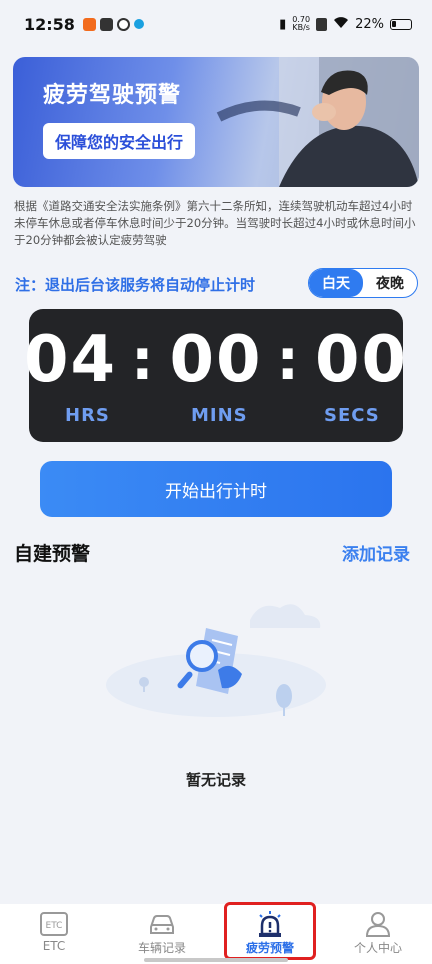 The height and width of the screenshot is (964, 432). I want to click on wifi-icon, so click(341, 24).